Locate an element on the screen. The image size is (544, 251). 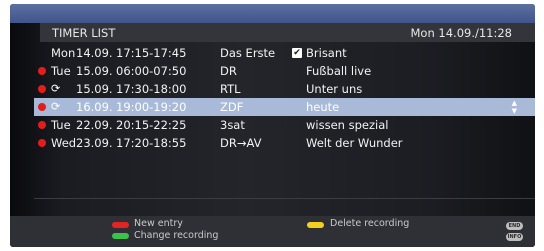
timer-day: Mon is located at coordinates (63, 53).